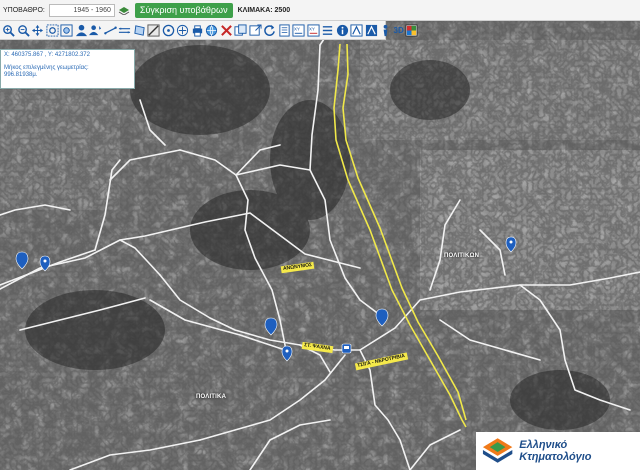 The height and width of the screenshot is (470, 640). I want to click on logo-text: Ελληνικό Κτηματολόγιο, so click(555, 451).